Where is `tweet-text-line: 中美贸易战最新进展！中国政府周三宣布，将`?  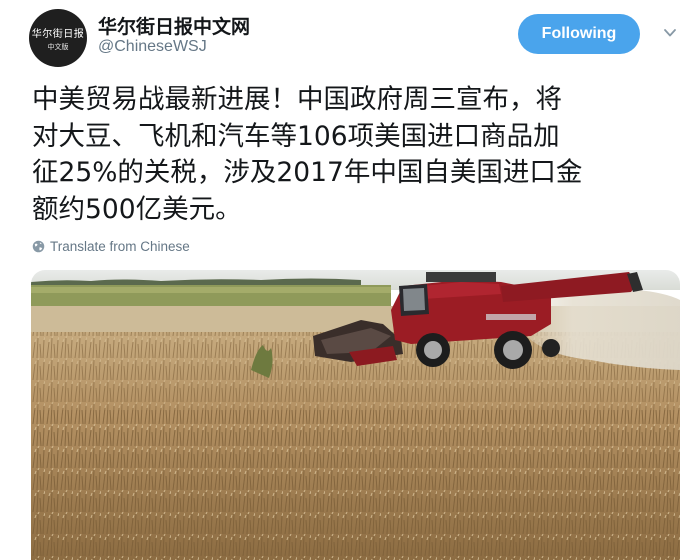
tweet-text-line: 中美贸易战最新进展！中国政府周三宣布，将 is located at coordinates (297, 99).